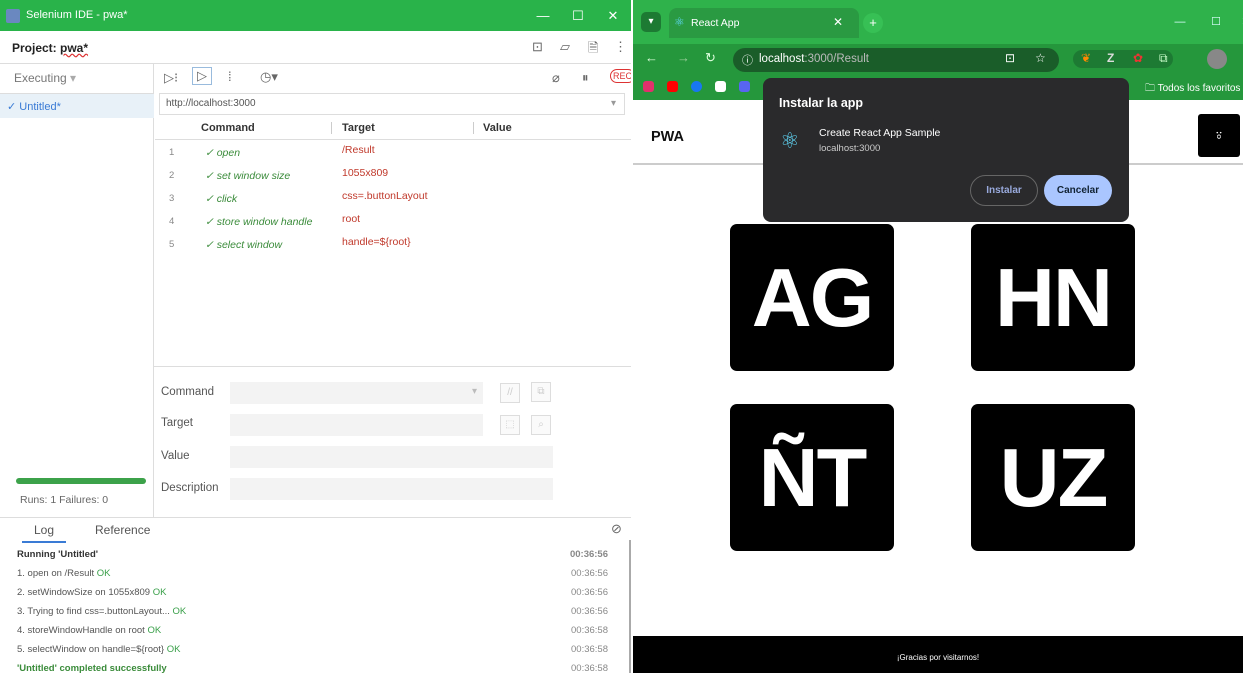 The width and height of the screenshot is (1243, 673). What do you see at coordinates (873, 23) in the screenshot?
I see `new-tab-icon: +` at bounding box center [873, 23].